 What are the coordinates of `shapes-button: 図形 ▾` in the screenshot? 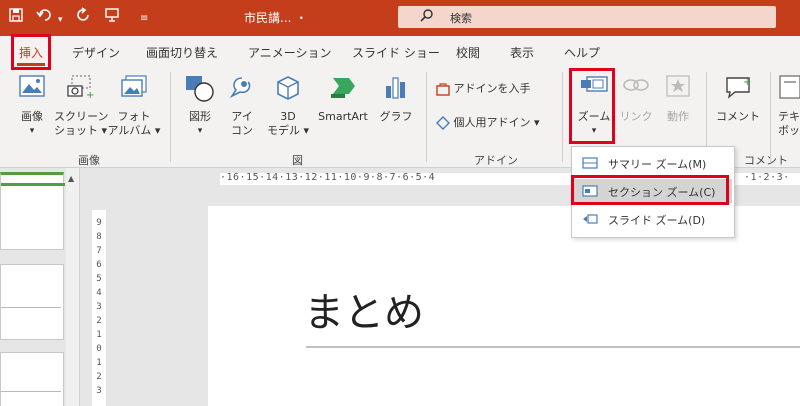 It's located at (200, 106).